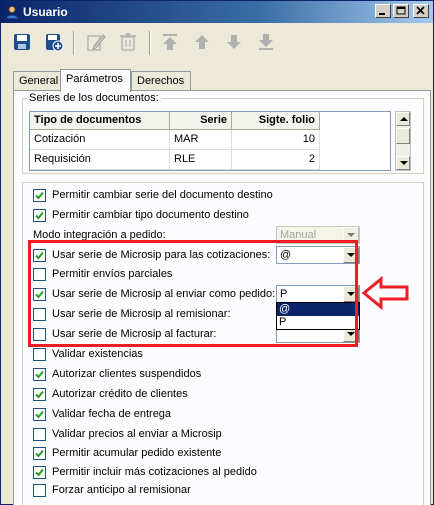  Describe the element at coordinates (318, 309) in the screenshot. I see `dropdown-option: @` at that location.